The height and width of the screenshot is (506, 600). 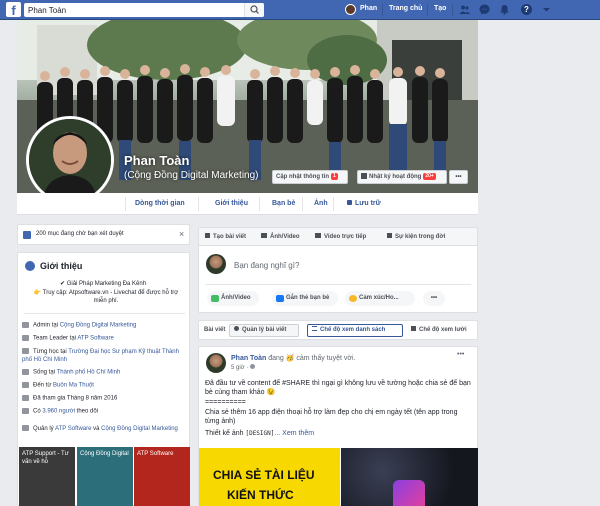 What do you see at coordinates (225, 236) in the screenshot?
I see `composer-tab-create: Tạo bài viết` at bounding box center [225, 236].